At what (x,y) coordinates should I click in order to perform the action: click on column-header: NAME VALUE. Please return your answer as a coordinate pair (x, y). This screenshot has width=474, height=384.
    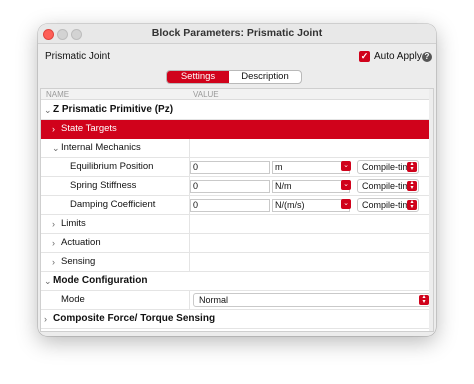
    Looking at the image, I should click on (237, 94).